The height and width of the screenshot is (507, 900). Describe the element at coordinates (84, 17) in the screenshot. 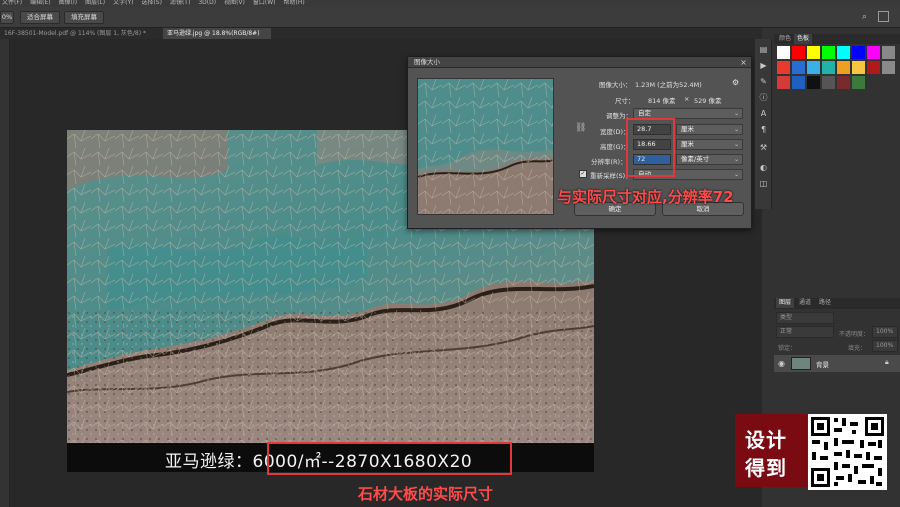

I see `fill-screen-button: 填充屏幕` at that location.